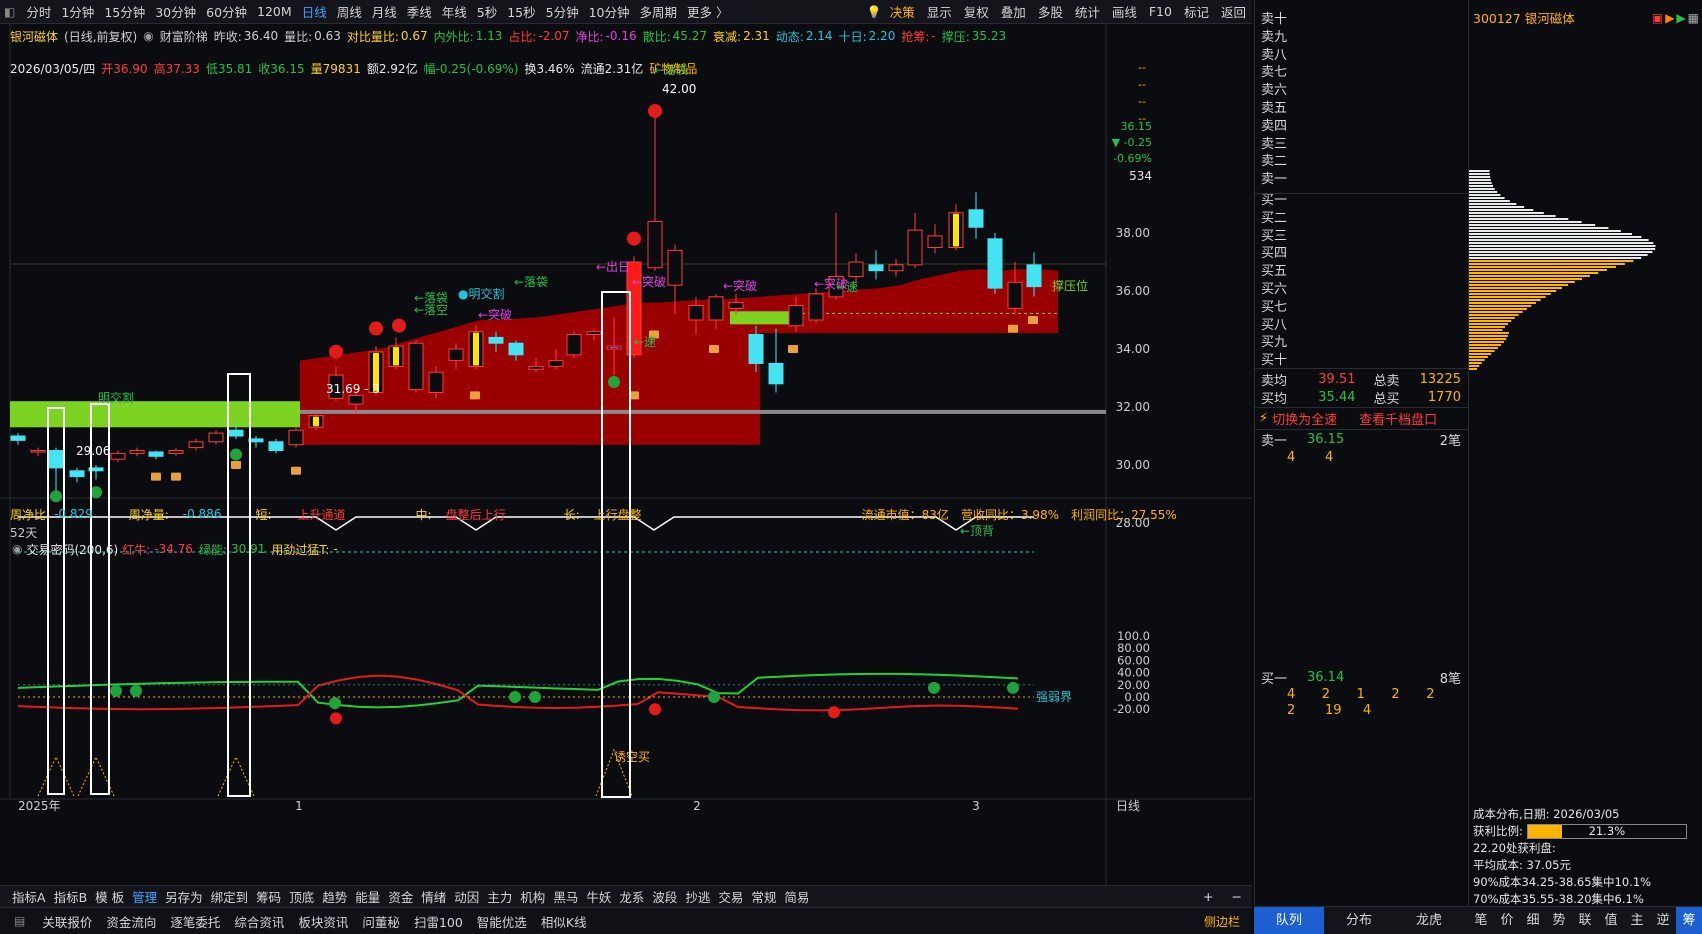 Image resolution: width=1702 pixels, height=934 pixels. Describe the element at coordinates (184, 36) in the screenshot. I see `indicator-name: 财富阶梯` at that location.